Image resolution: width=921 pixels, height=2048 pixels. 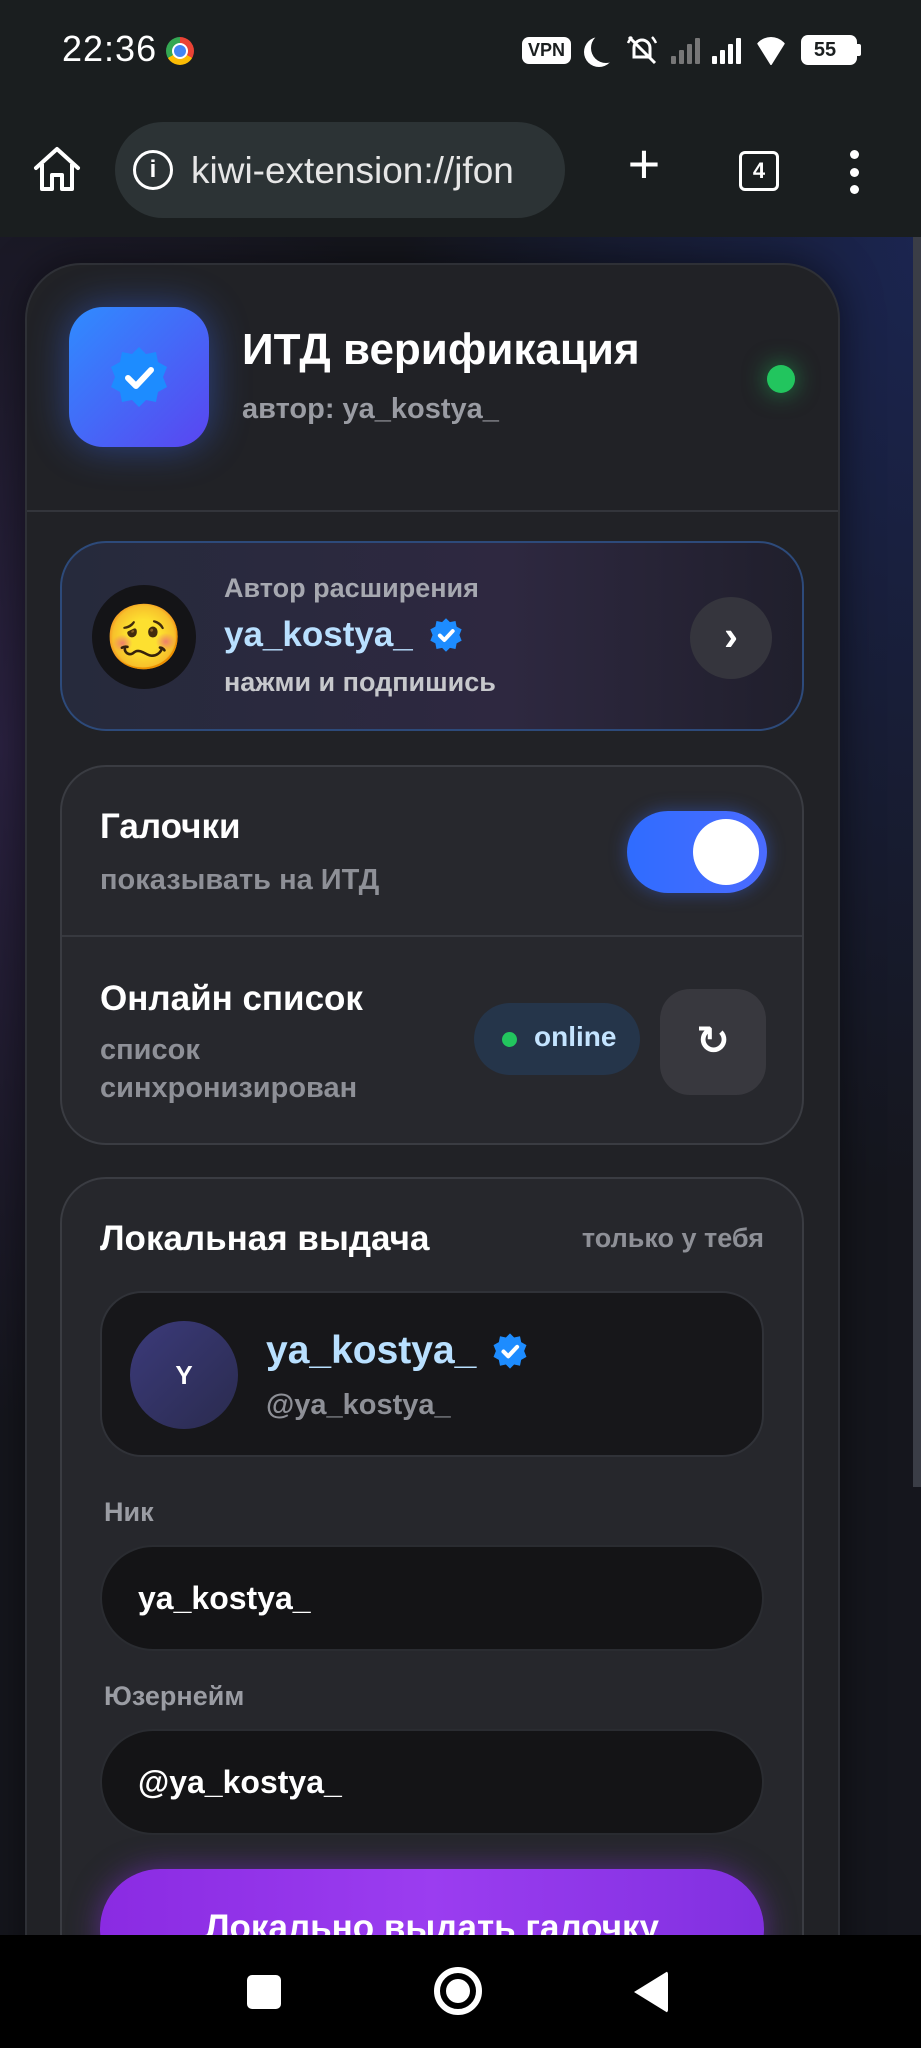 What do you see at coordinates (150, 1050) in the screenshot?
I see `online-list-subtitle-1: список` at bounding box center [150, 1050].